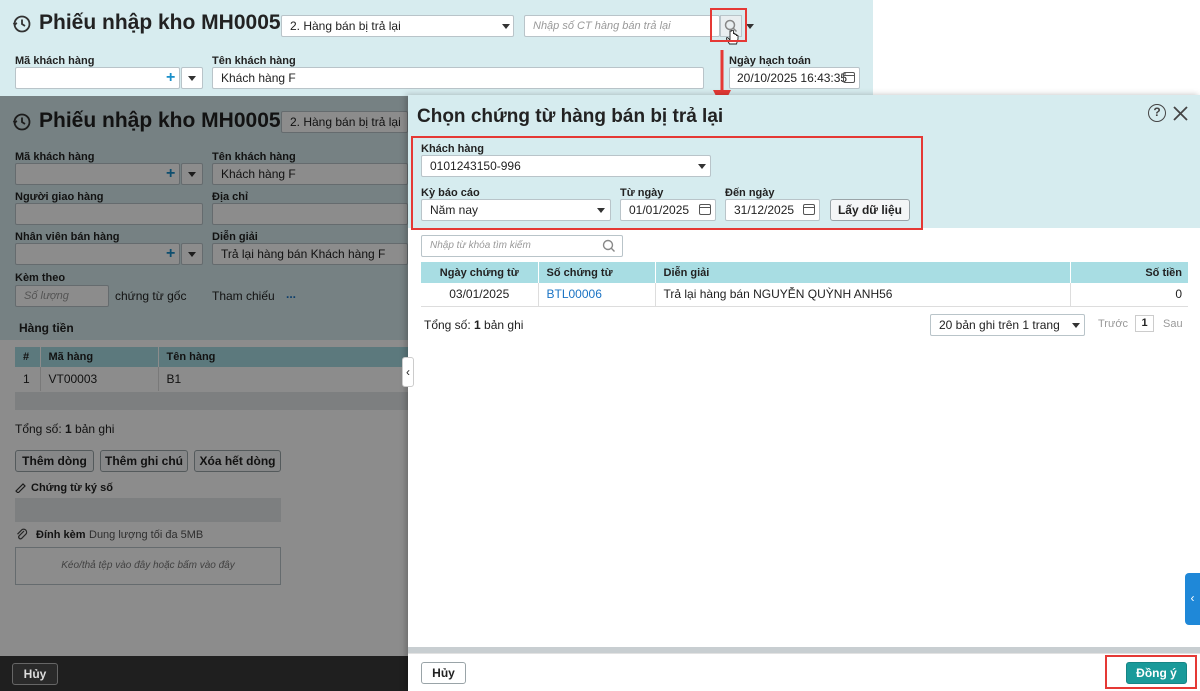 This screenshot has width=1200, height=691. Describe the element at coordinates (609, 246) in the screenshot. I see `search-icon` at that location.